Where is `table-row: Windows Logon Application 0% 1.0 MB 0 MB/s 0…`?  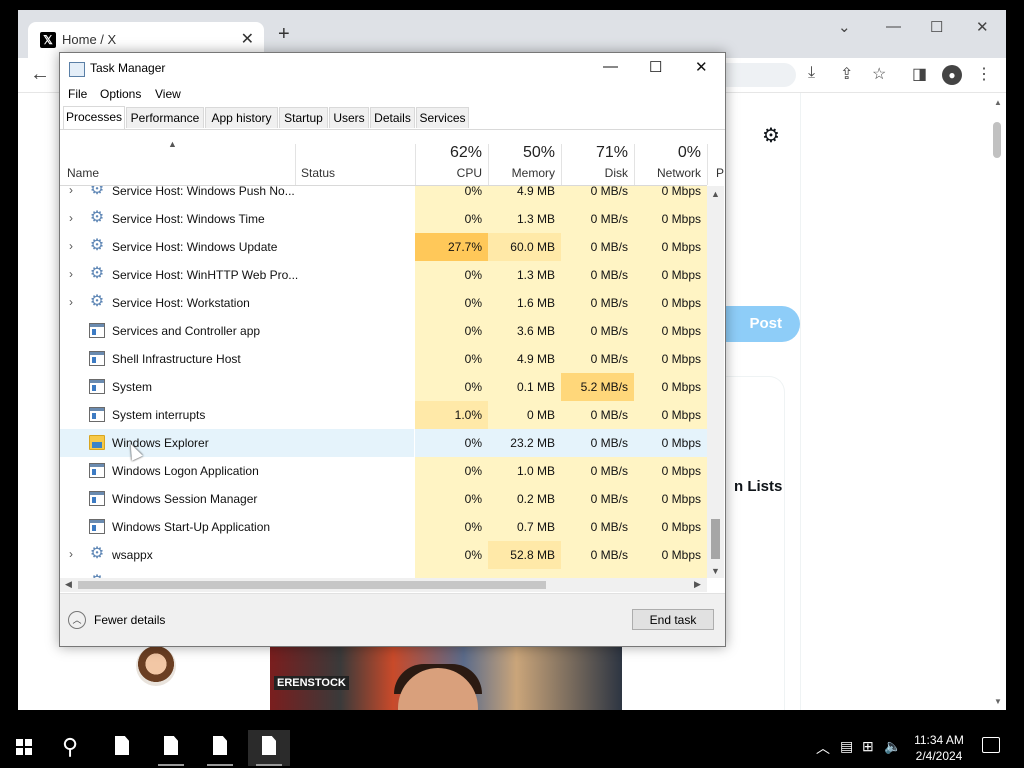
table-row: Windows Logon Application 0% 1.0 MB 0 MB/s 0… is located at coordinates (383, 471).